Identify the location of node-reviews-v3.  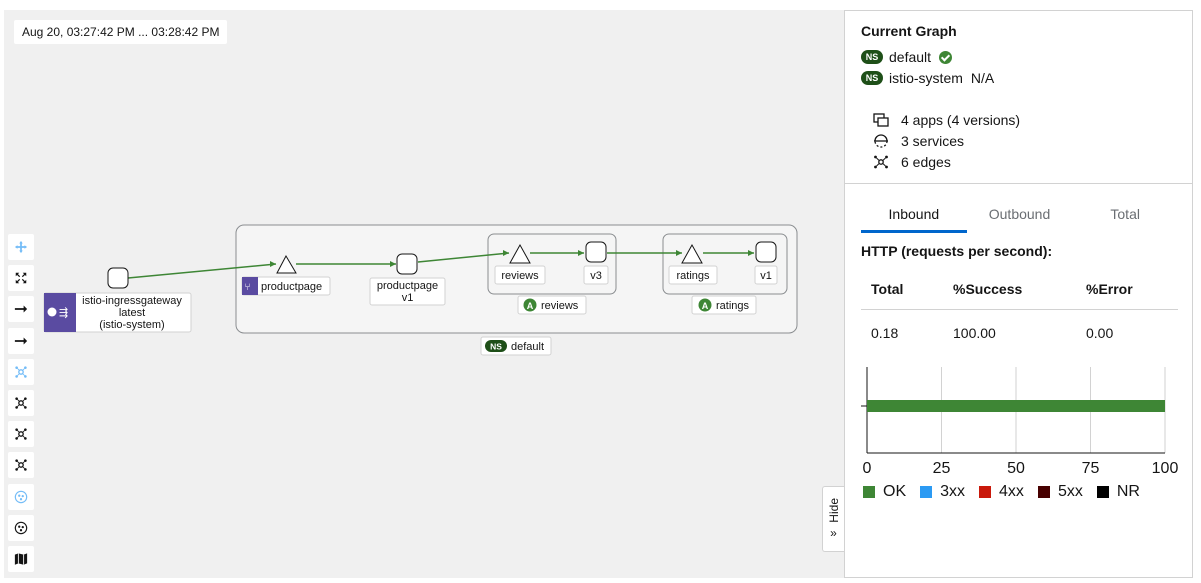
(596, 252).